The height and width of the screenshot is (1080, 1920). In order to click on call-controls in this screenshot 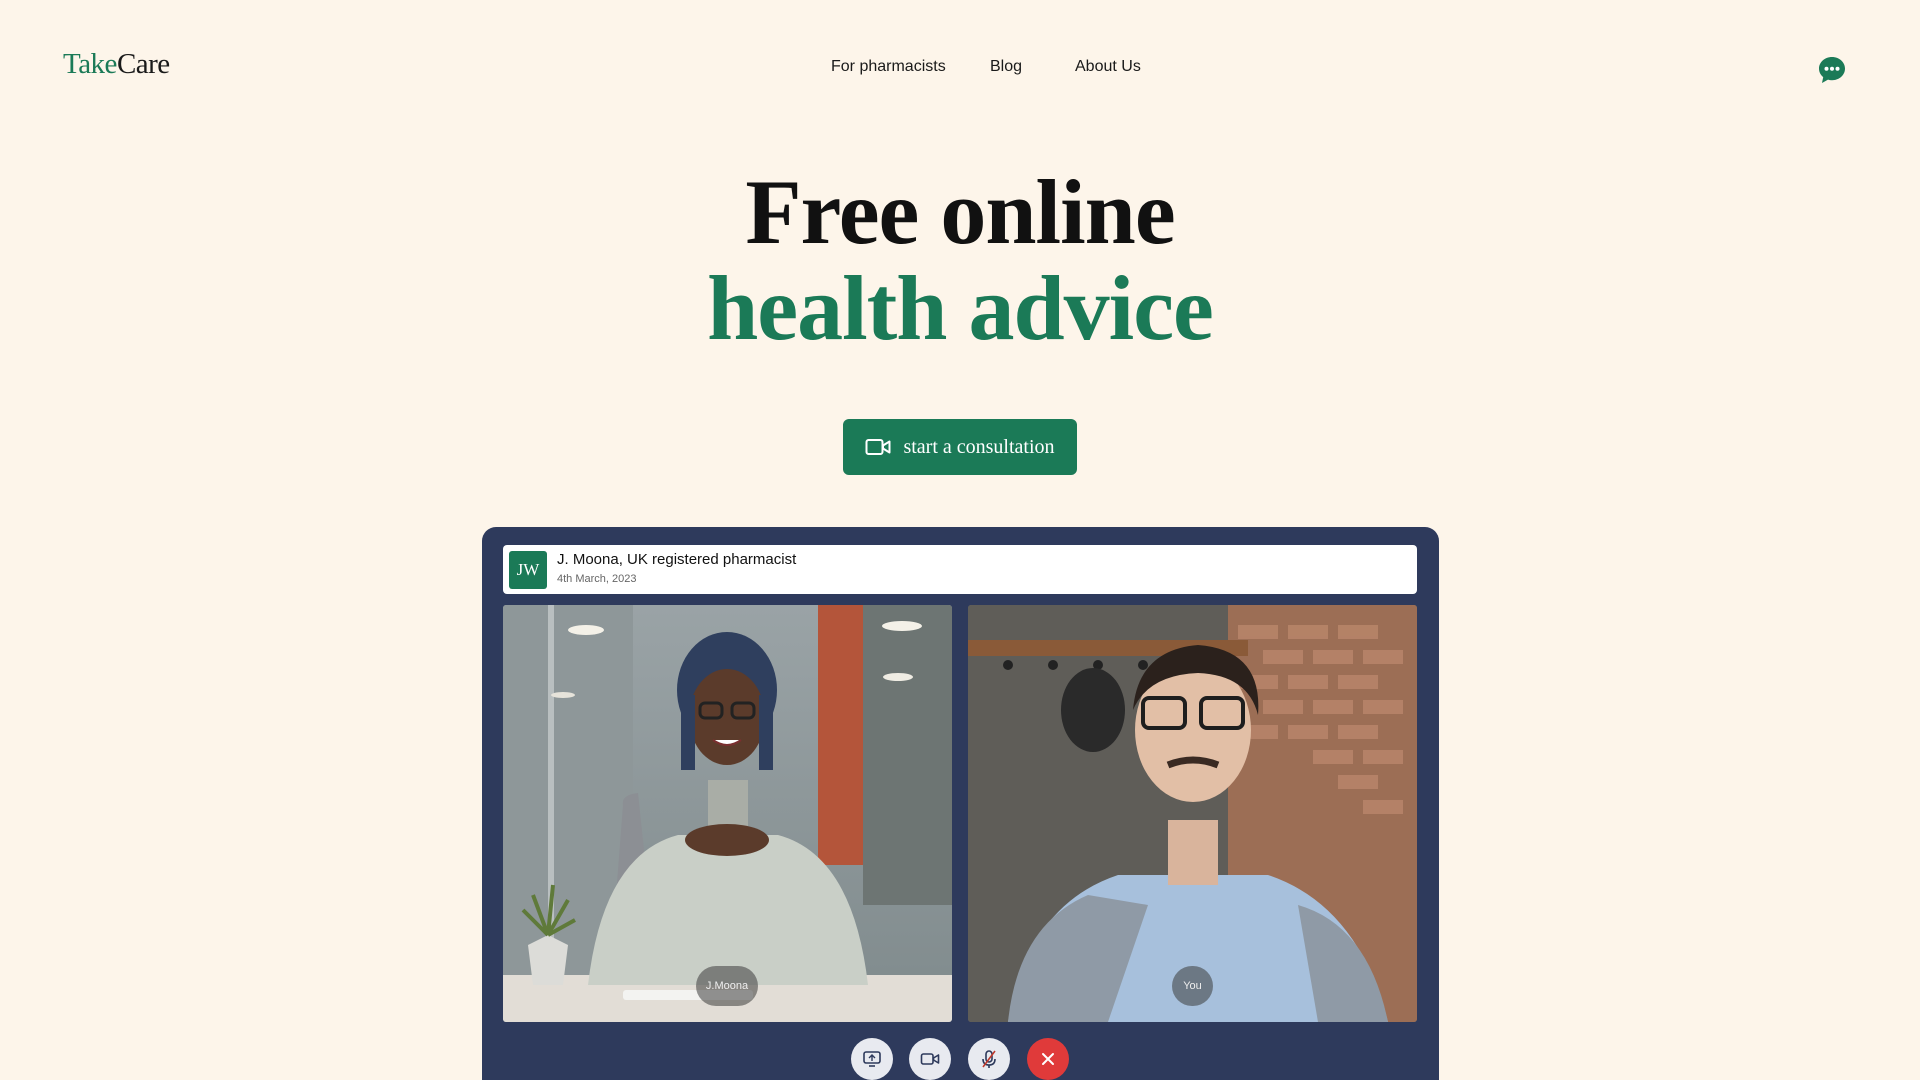, I will do `click(960, 1059)`.